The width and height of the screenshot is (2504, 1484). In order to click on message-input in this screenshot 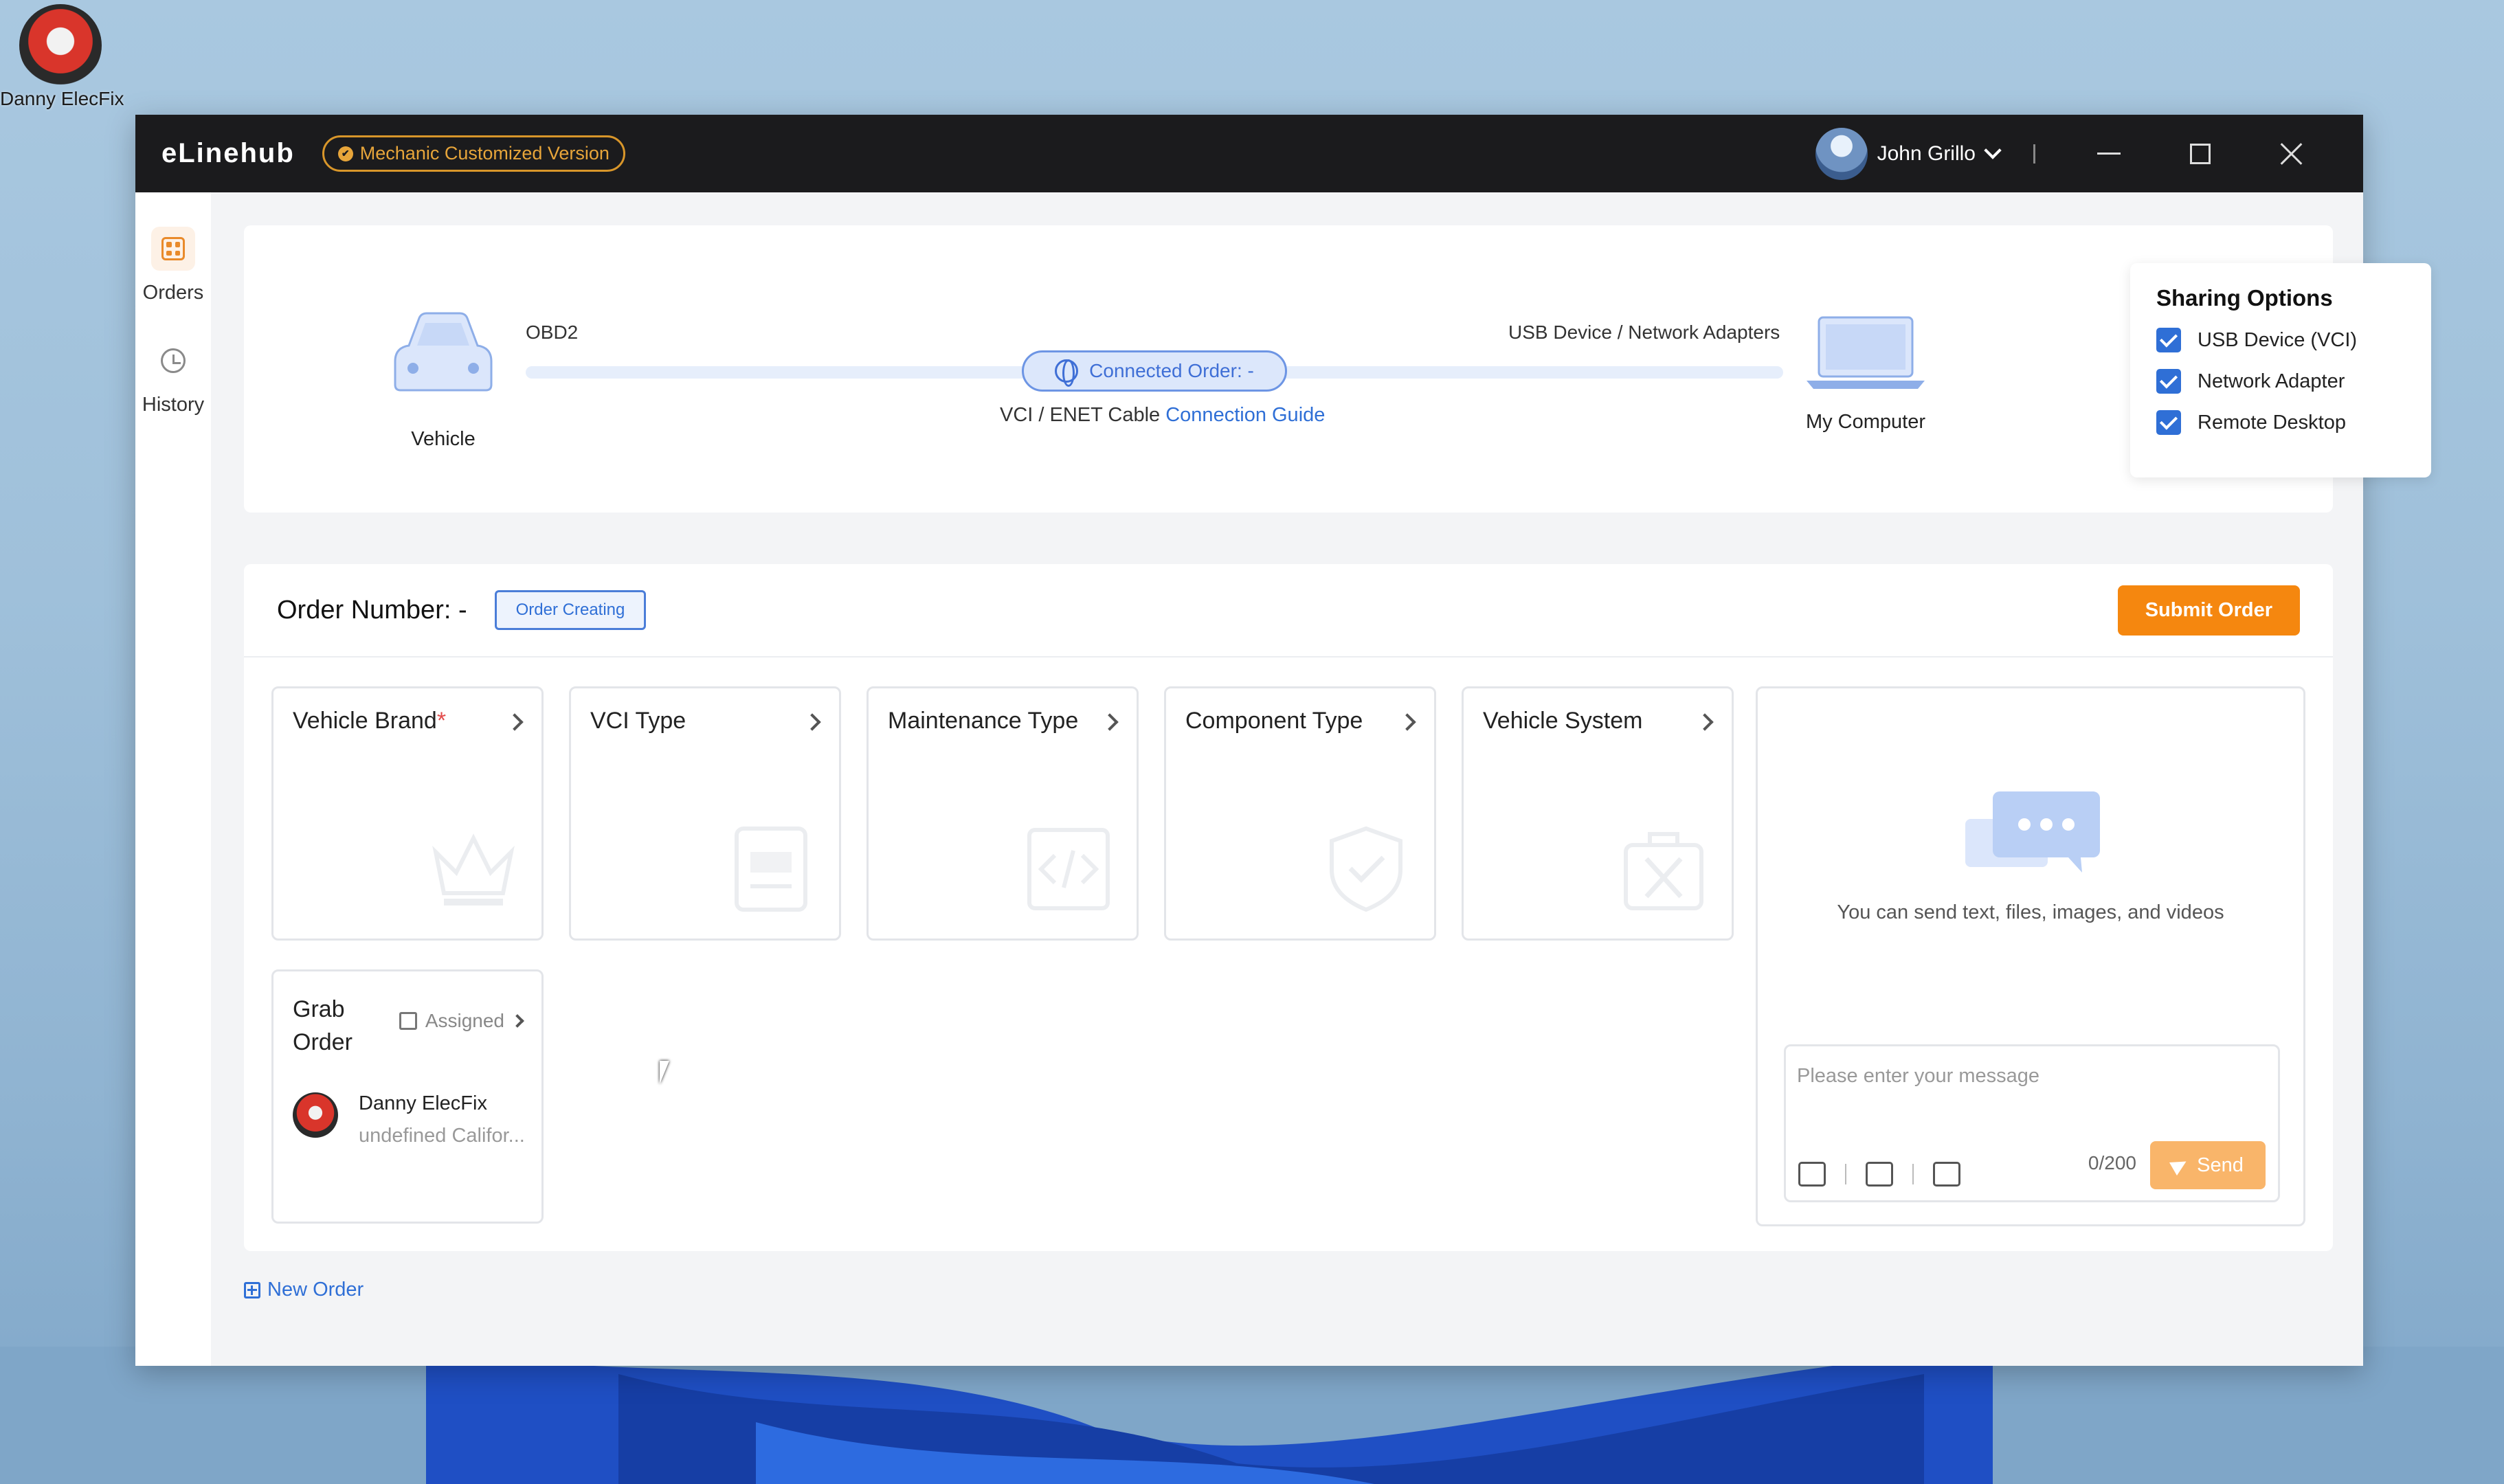, I will do `click(2031, 1076)`.